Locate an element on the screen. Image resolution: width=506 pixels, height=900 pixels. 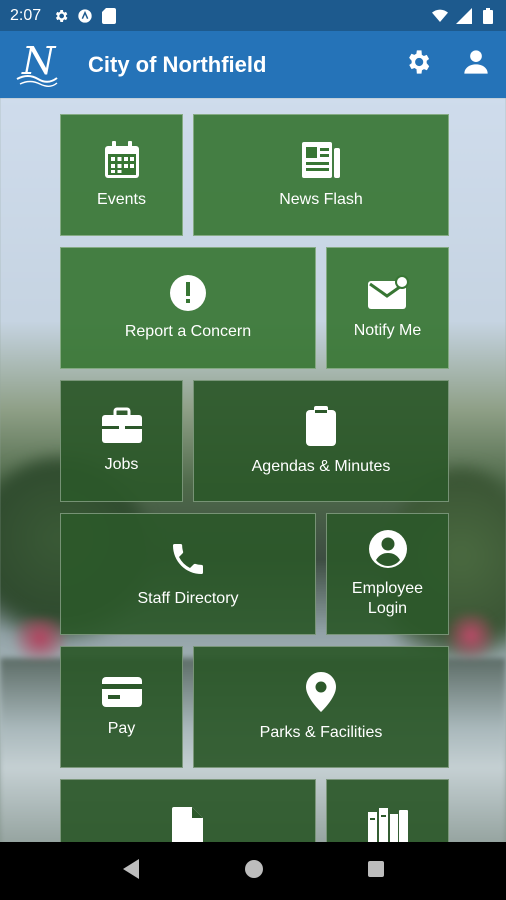
city-logo: N is located at coordinates (37, 63).